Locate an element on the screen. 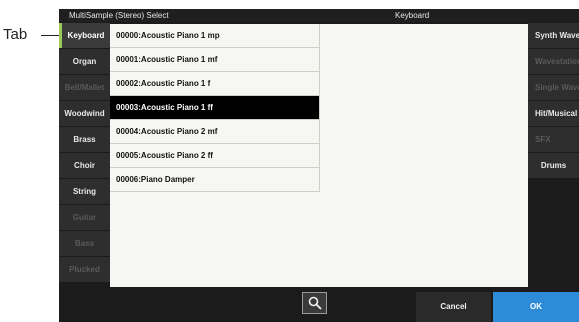 This screenshot has height=322, width=579. tab-choir: Choir is located at coordinates (84, 165).